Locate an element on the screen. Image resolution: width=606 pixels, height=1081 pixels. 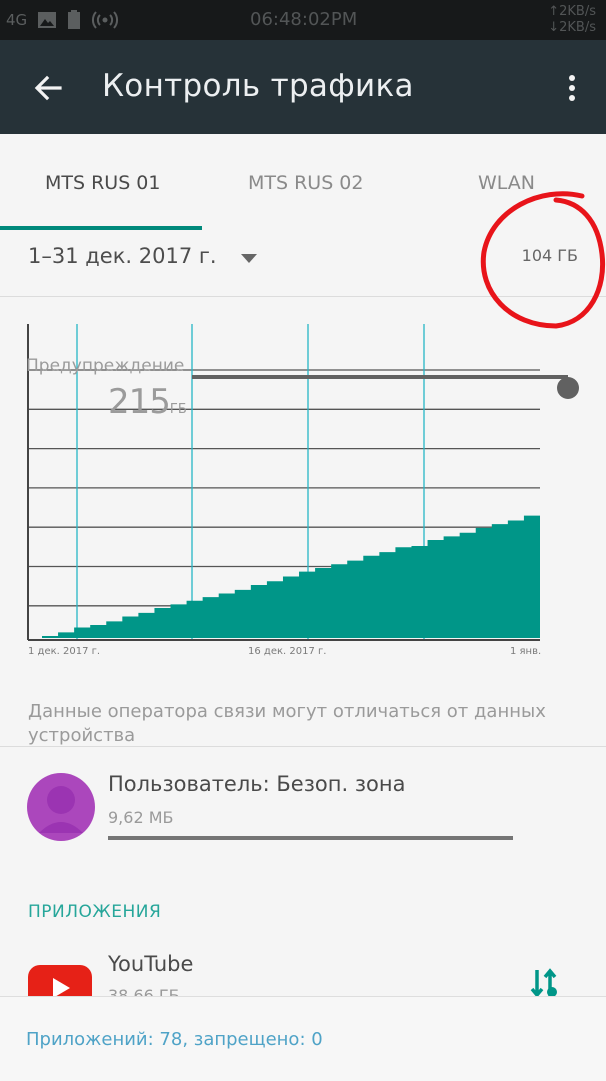
status-bar: 4G 06:48:02PM ↑2KB/s ↓2KB/s is located at coordinates (303, 20).